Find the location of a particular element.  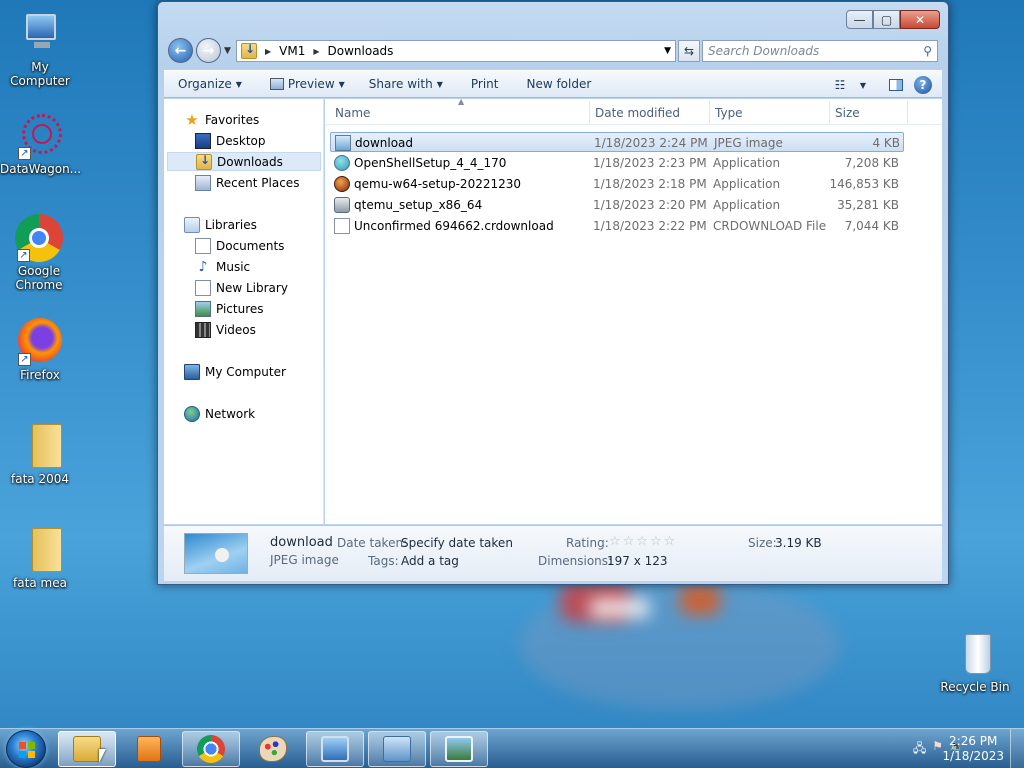

forward-button: → is located at coordinates (208, 50).